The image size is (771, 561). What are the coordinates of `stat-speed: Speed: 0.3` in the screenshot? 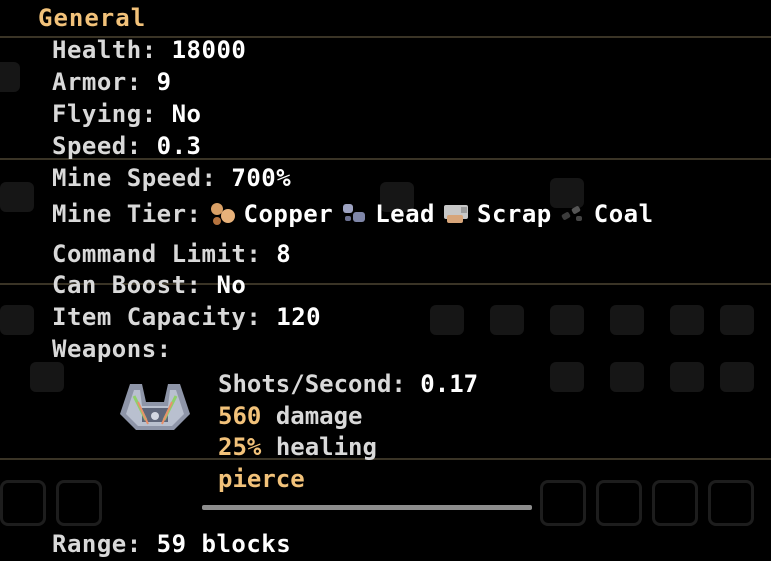 It's located at (127, 146).